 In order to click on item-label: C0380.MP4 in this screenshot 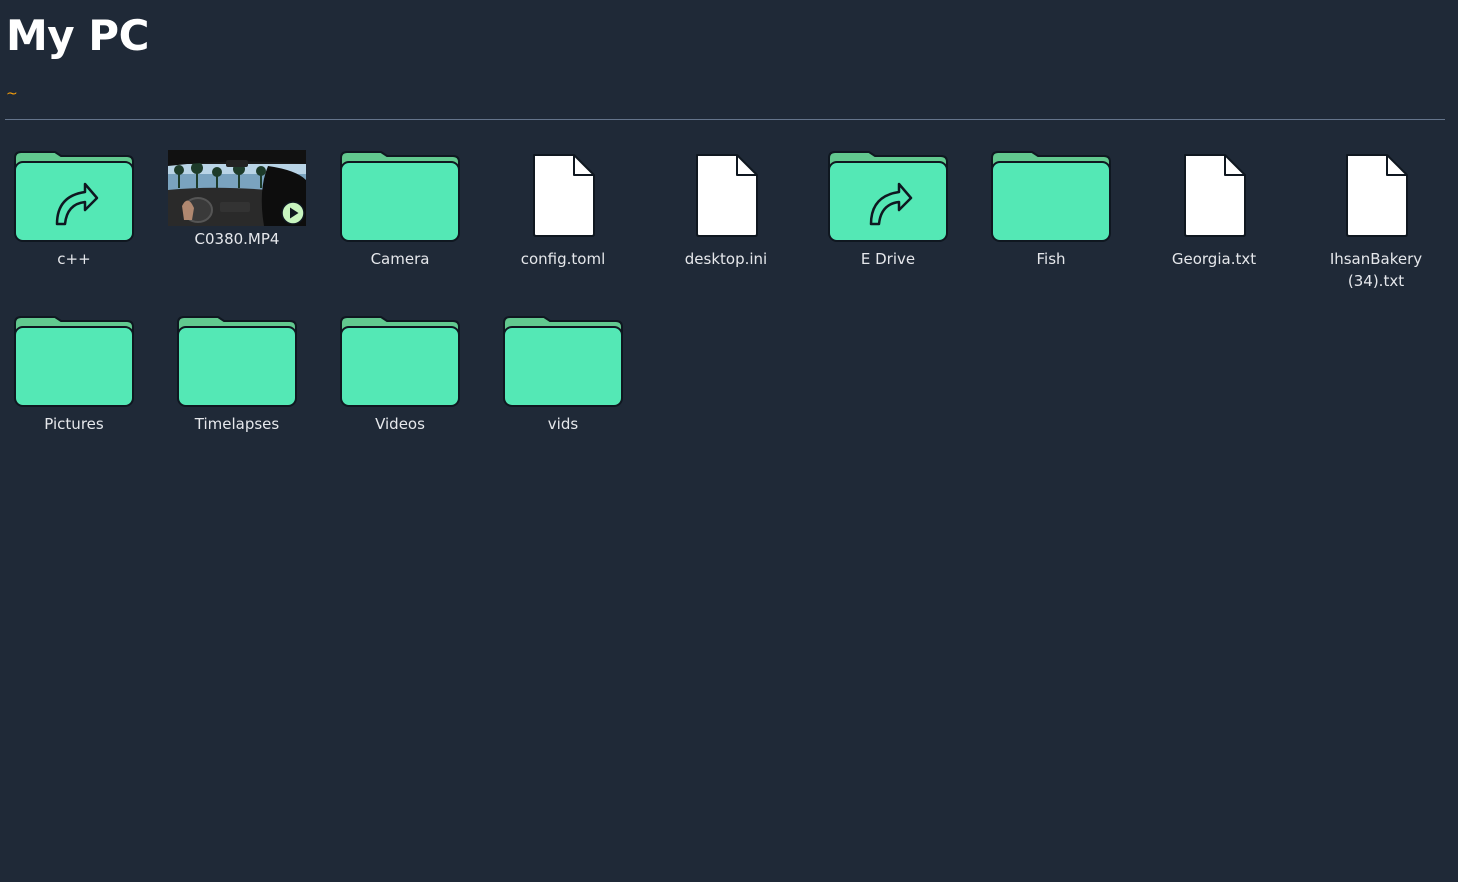, I will do `click(237, 239)`.